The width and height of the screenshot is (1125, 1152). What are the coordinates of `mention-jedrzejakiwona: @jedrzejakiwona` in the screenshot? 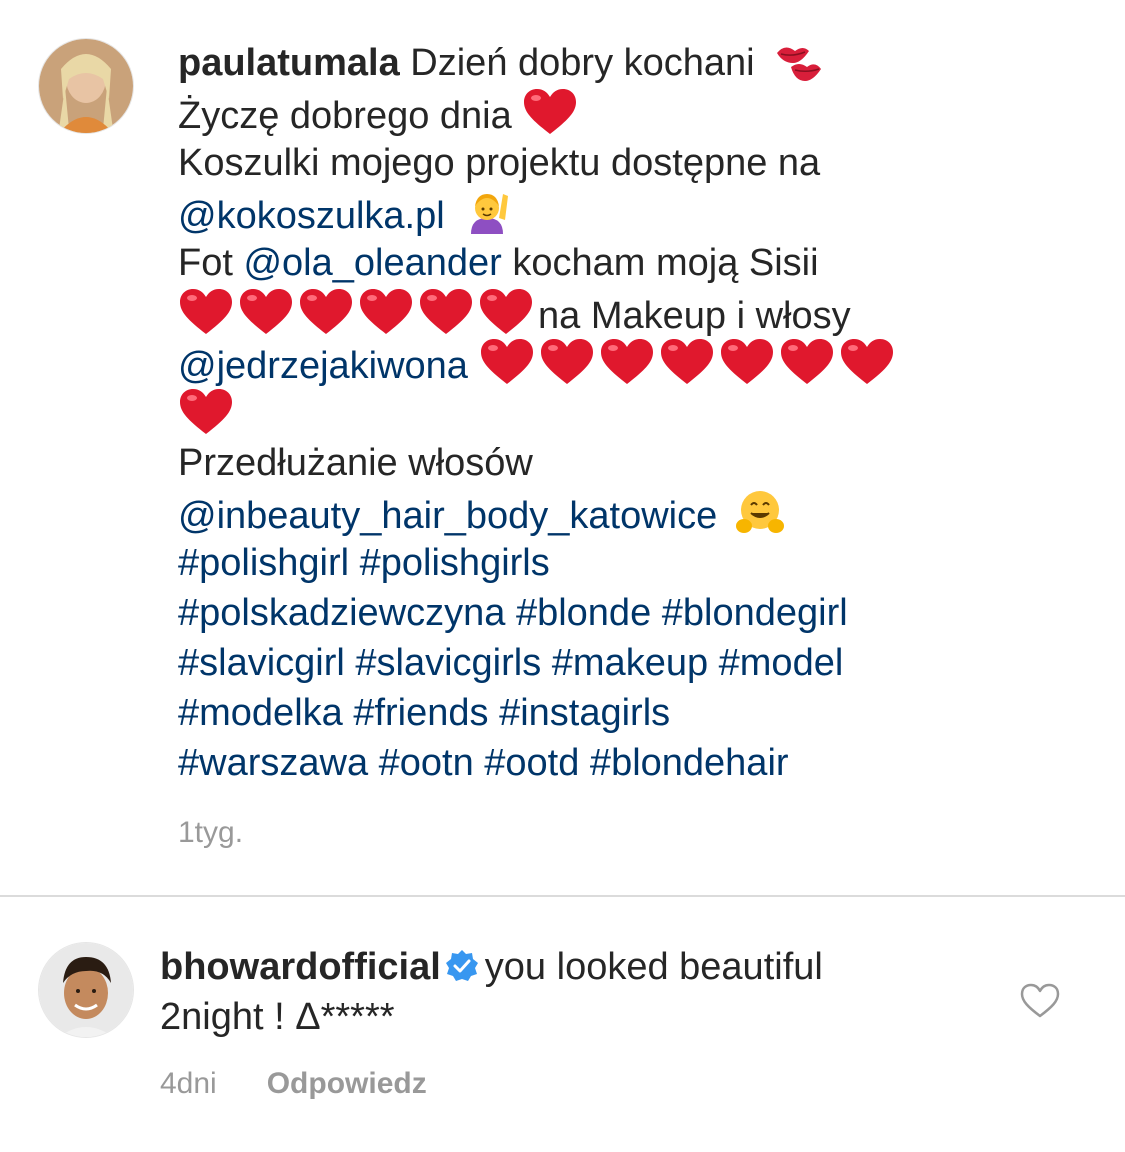 It's located at (323, 366).